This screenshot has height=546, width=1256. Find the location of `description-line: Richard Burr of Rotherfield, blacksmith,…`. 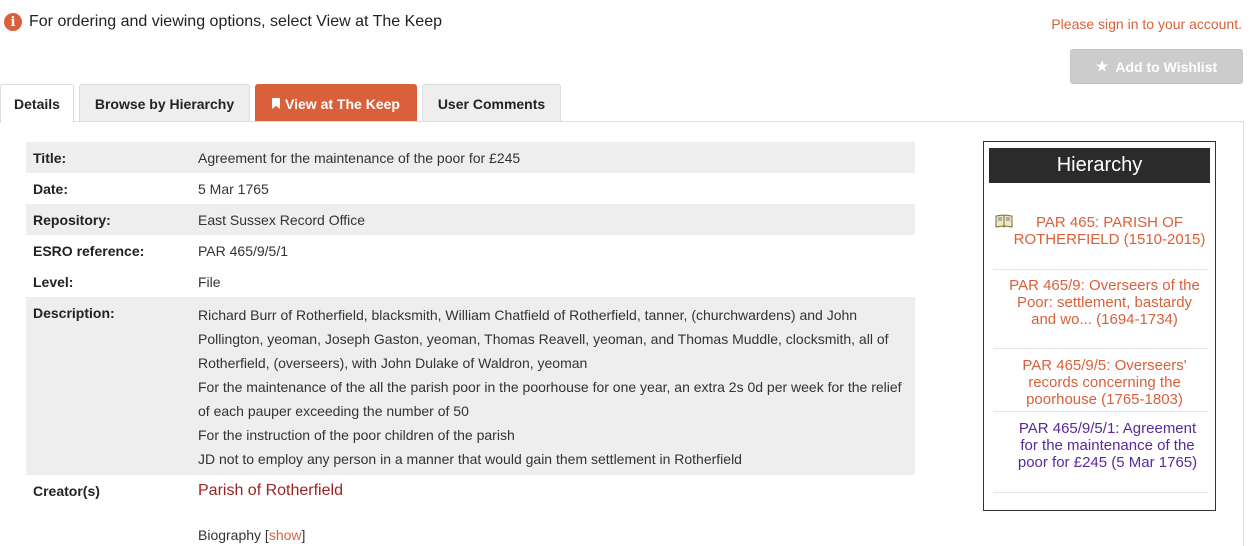

description-line: Richard Burr of Rotherfield, blacksmith,… is located at coordinates (543, 339).